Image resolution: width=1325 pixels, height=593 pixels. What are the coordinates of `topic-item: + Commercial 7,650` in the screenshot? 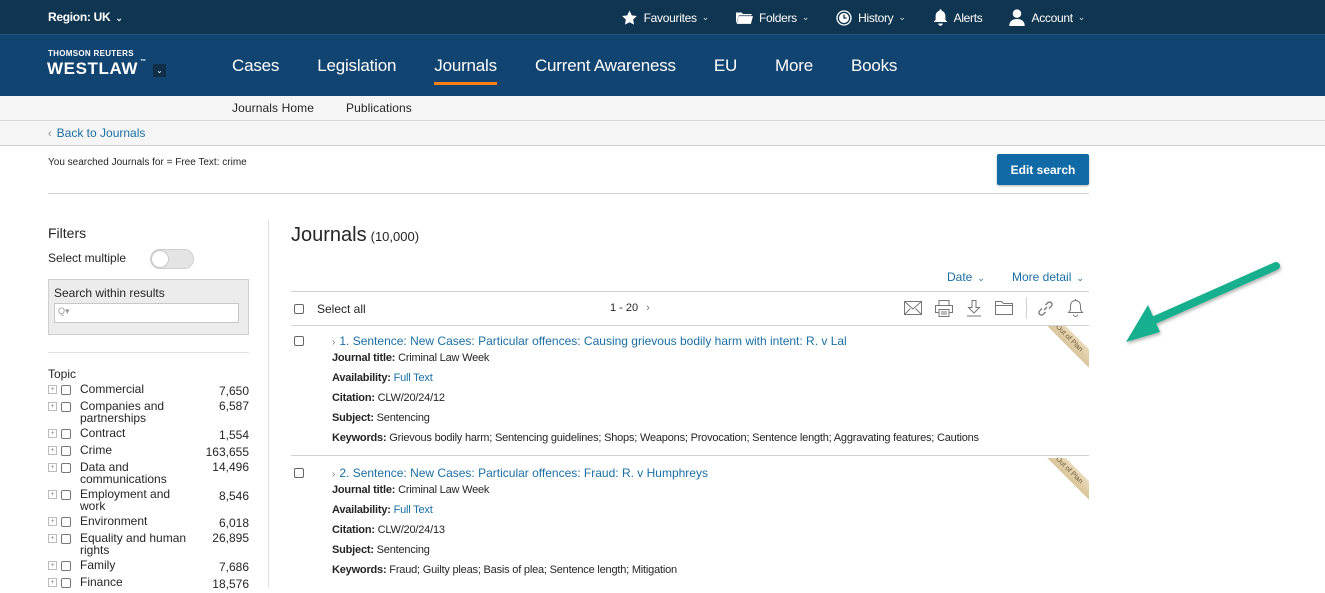 It's located at (148, 390).